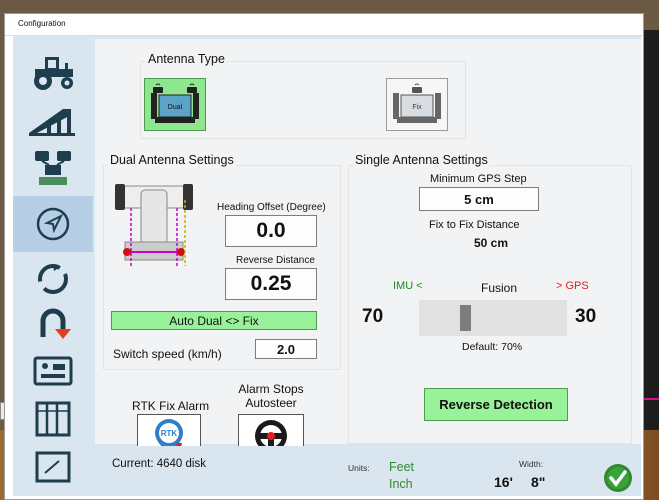 The image size is (659, 500). I want to click on units-feet: Feet, so click(401, 467).